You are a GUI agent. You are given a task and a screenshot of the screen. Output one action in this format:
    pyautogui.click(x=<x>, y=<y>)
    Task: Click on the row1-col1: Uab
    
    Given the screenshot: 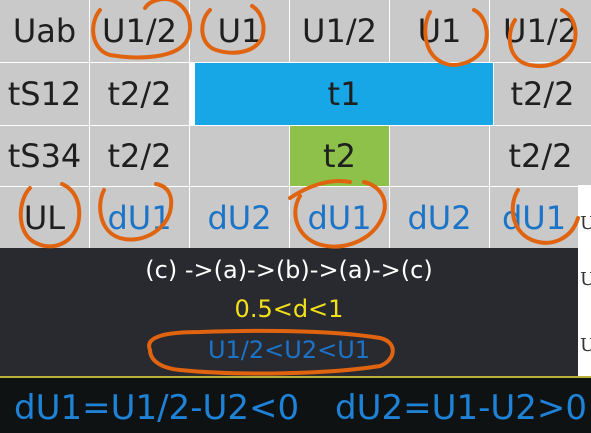 What is the action you would take?
    pyautogui.click(x=44, y=31)
    